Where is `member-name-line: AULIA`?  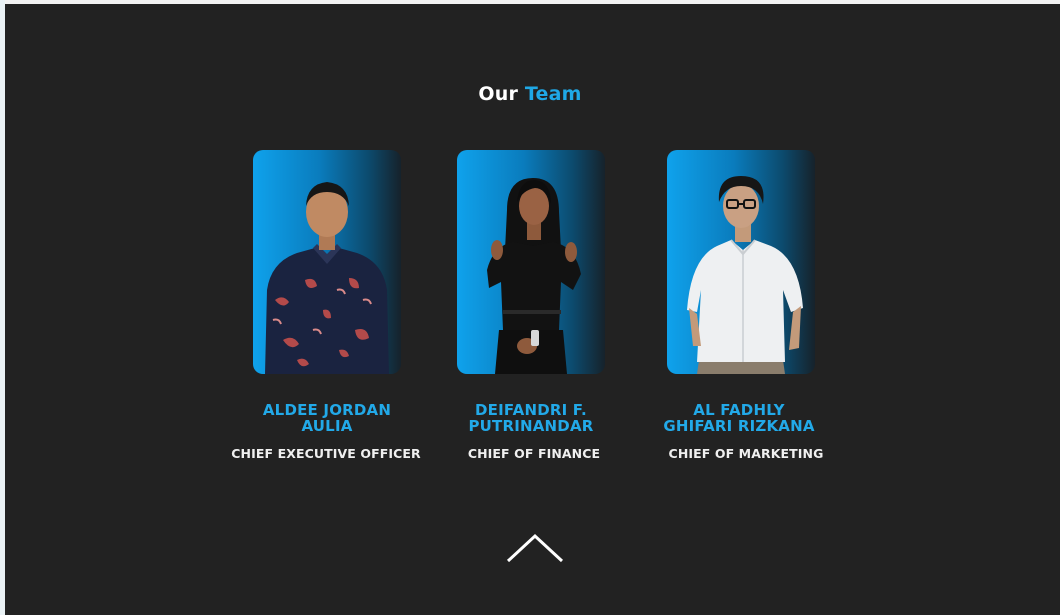 member-name-line: AULIA is located at coordinates (327, 426).